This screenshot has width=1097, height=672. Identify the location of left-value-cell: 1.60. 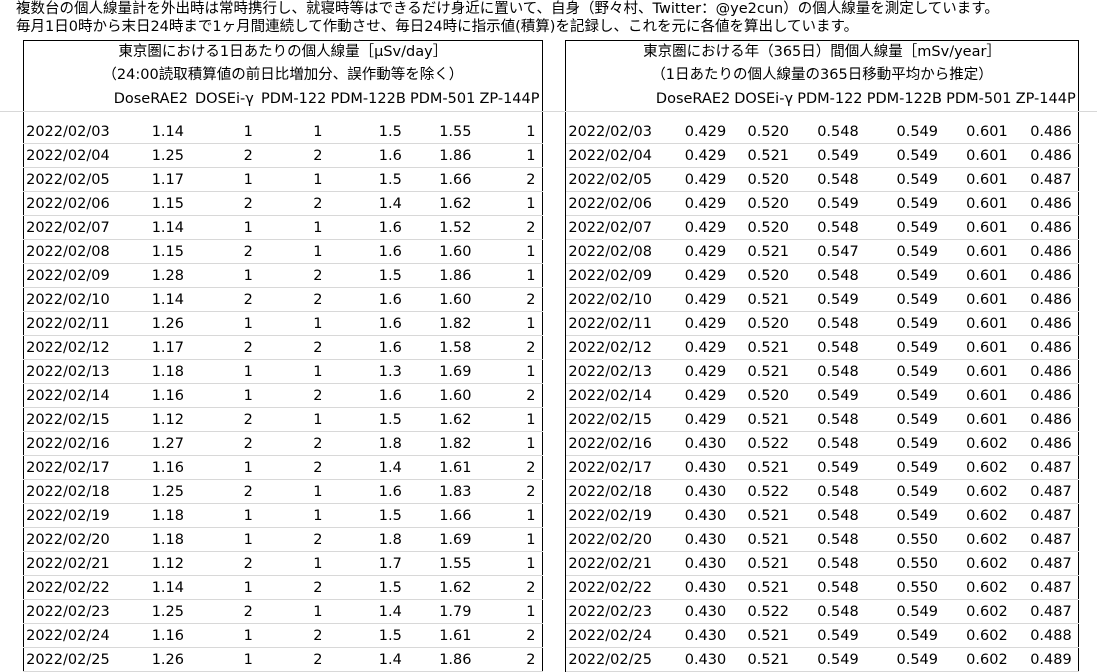
(442, 395).